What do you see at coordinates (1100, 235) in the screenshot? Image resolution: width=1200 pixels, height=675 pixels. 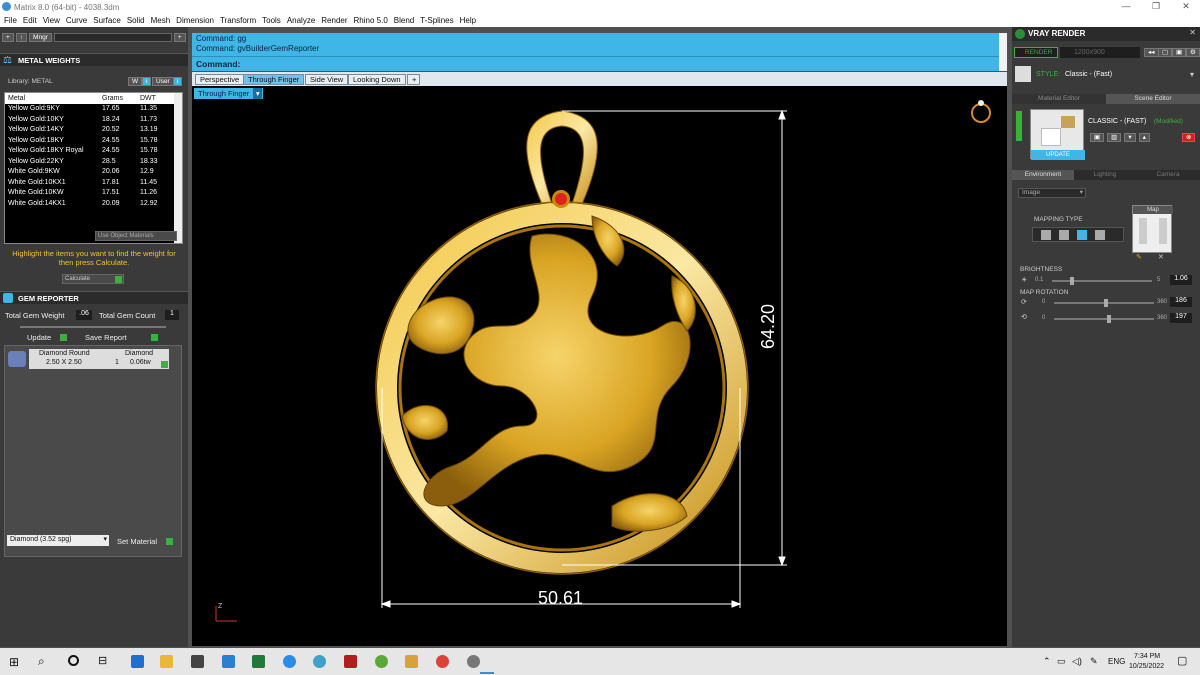 I see `map-dome-icon` at bounding box center [1100, 235].